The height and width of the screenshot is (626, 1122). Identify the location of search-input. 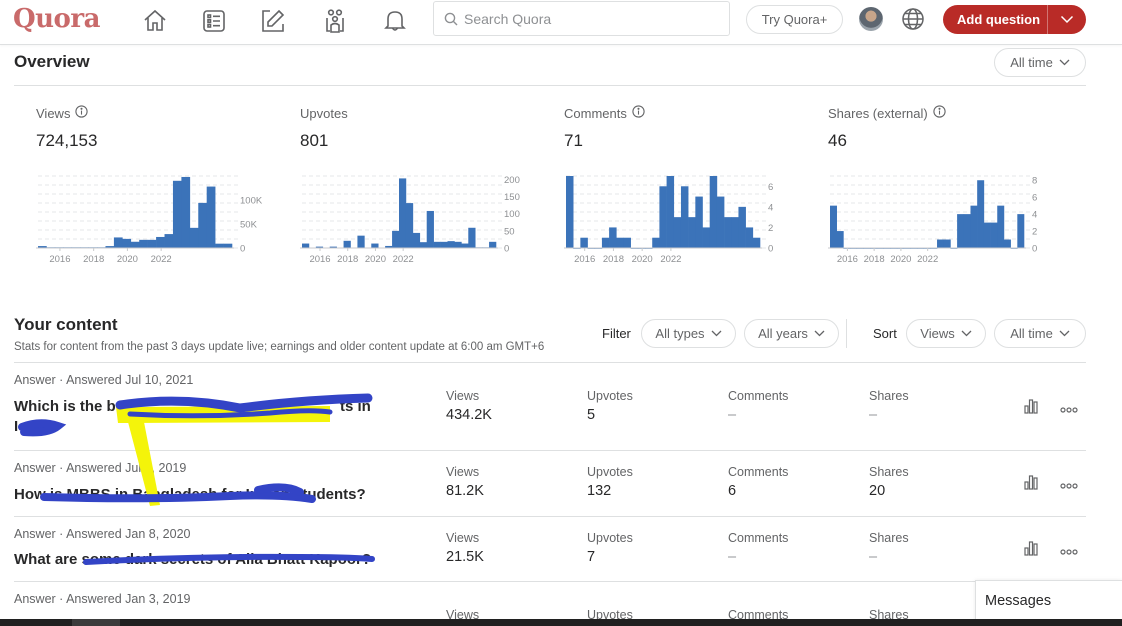
(589, 18).